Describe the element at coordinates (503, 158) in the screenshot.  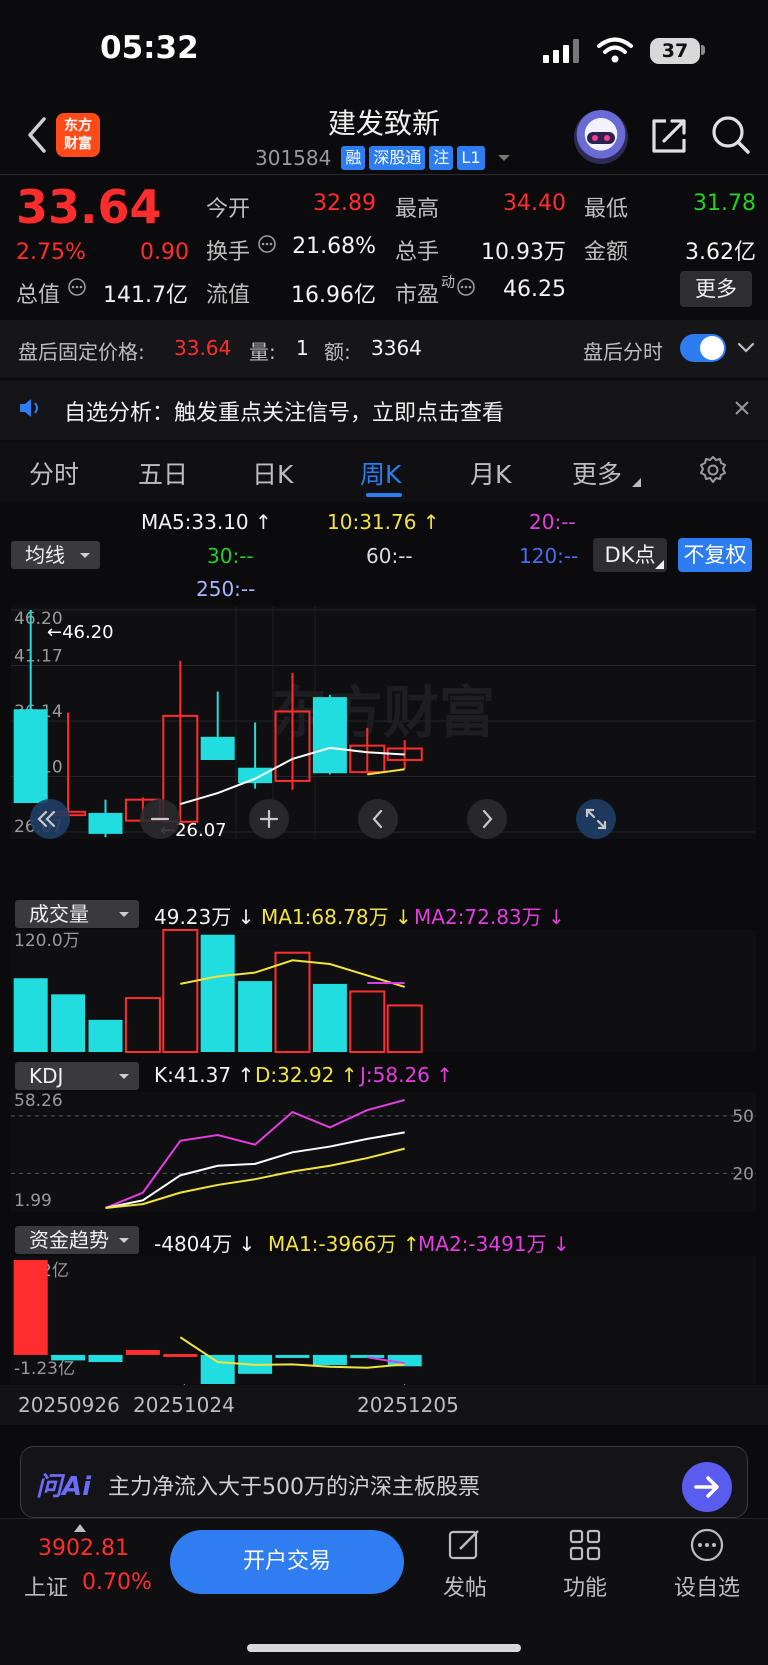
I see `caret-down-icon` at that location.